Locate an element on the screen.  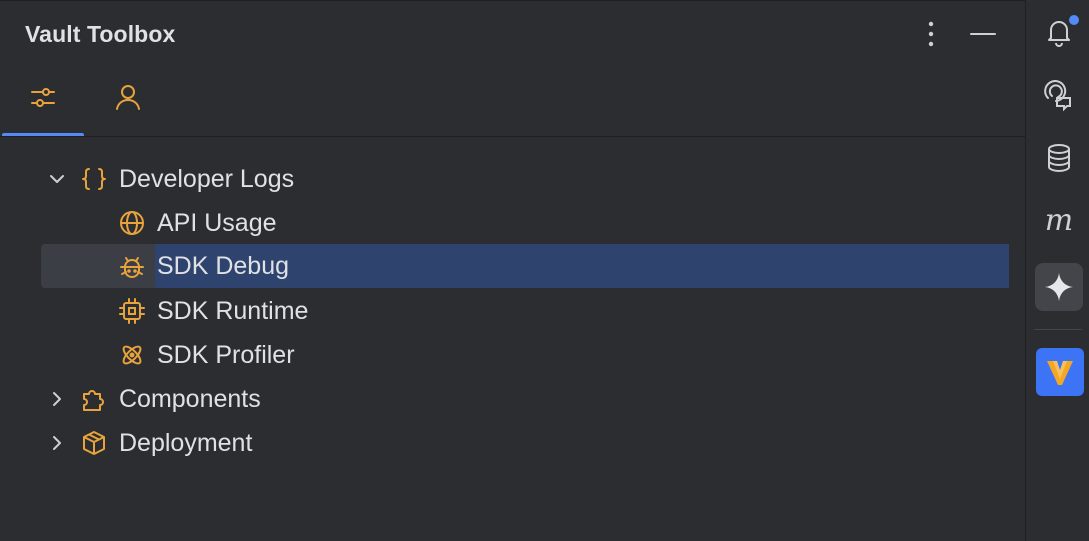
minimize-button is located at coordinates (983, 34).